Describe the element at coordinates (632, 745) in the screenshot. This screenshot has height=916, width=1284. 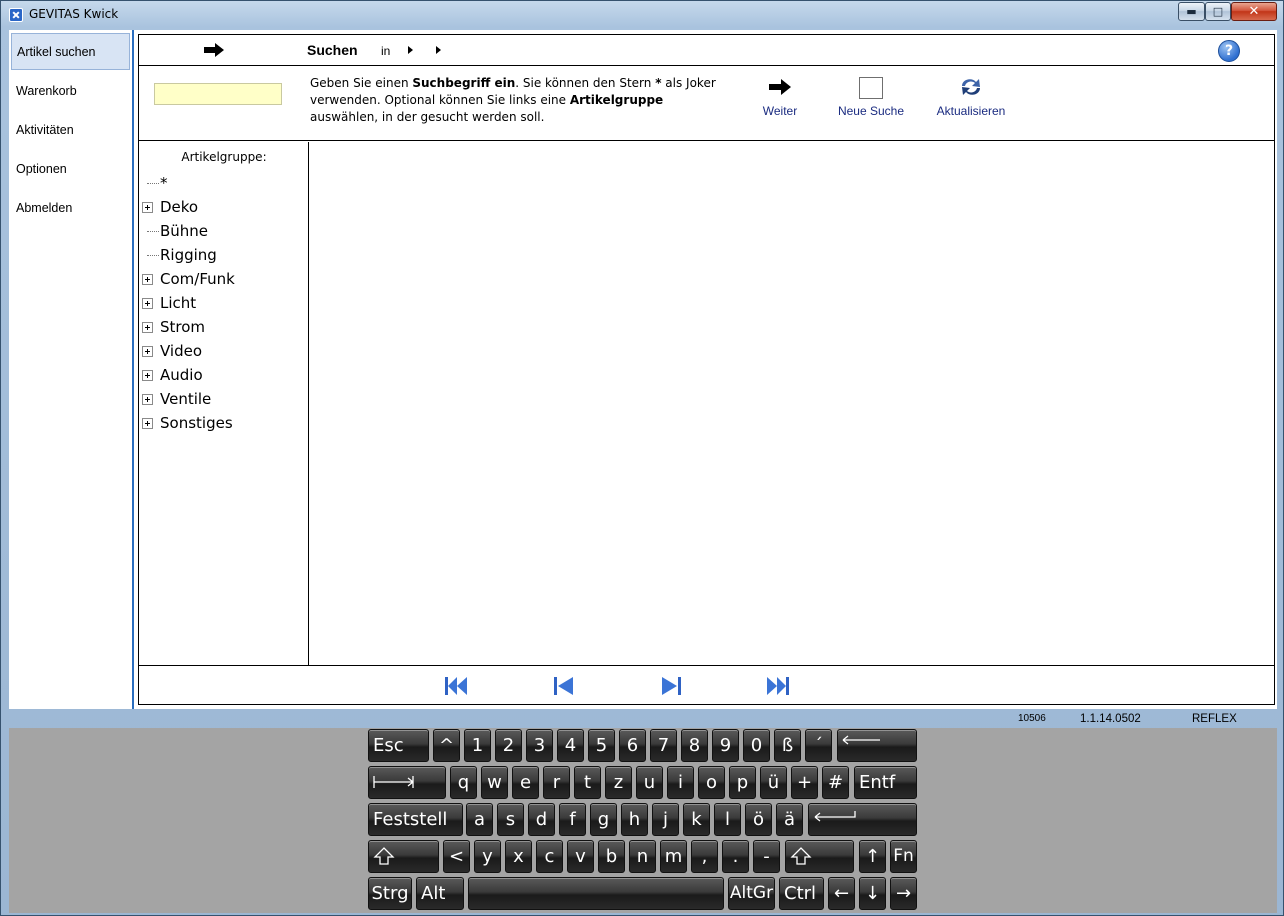
I see `key-6: 6` at that location.